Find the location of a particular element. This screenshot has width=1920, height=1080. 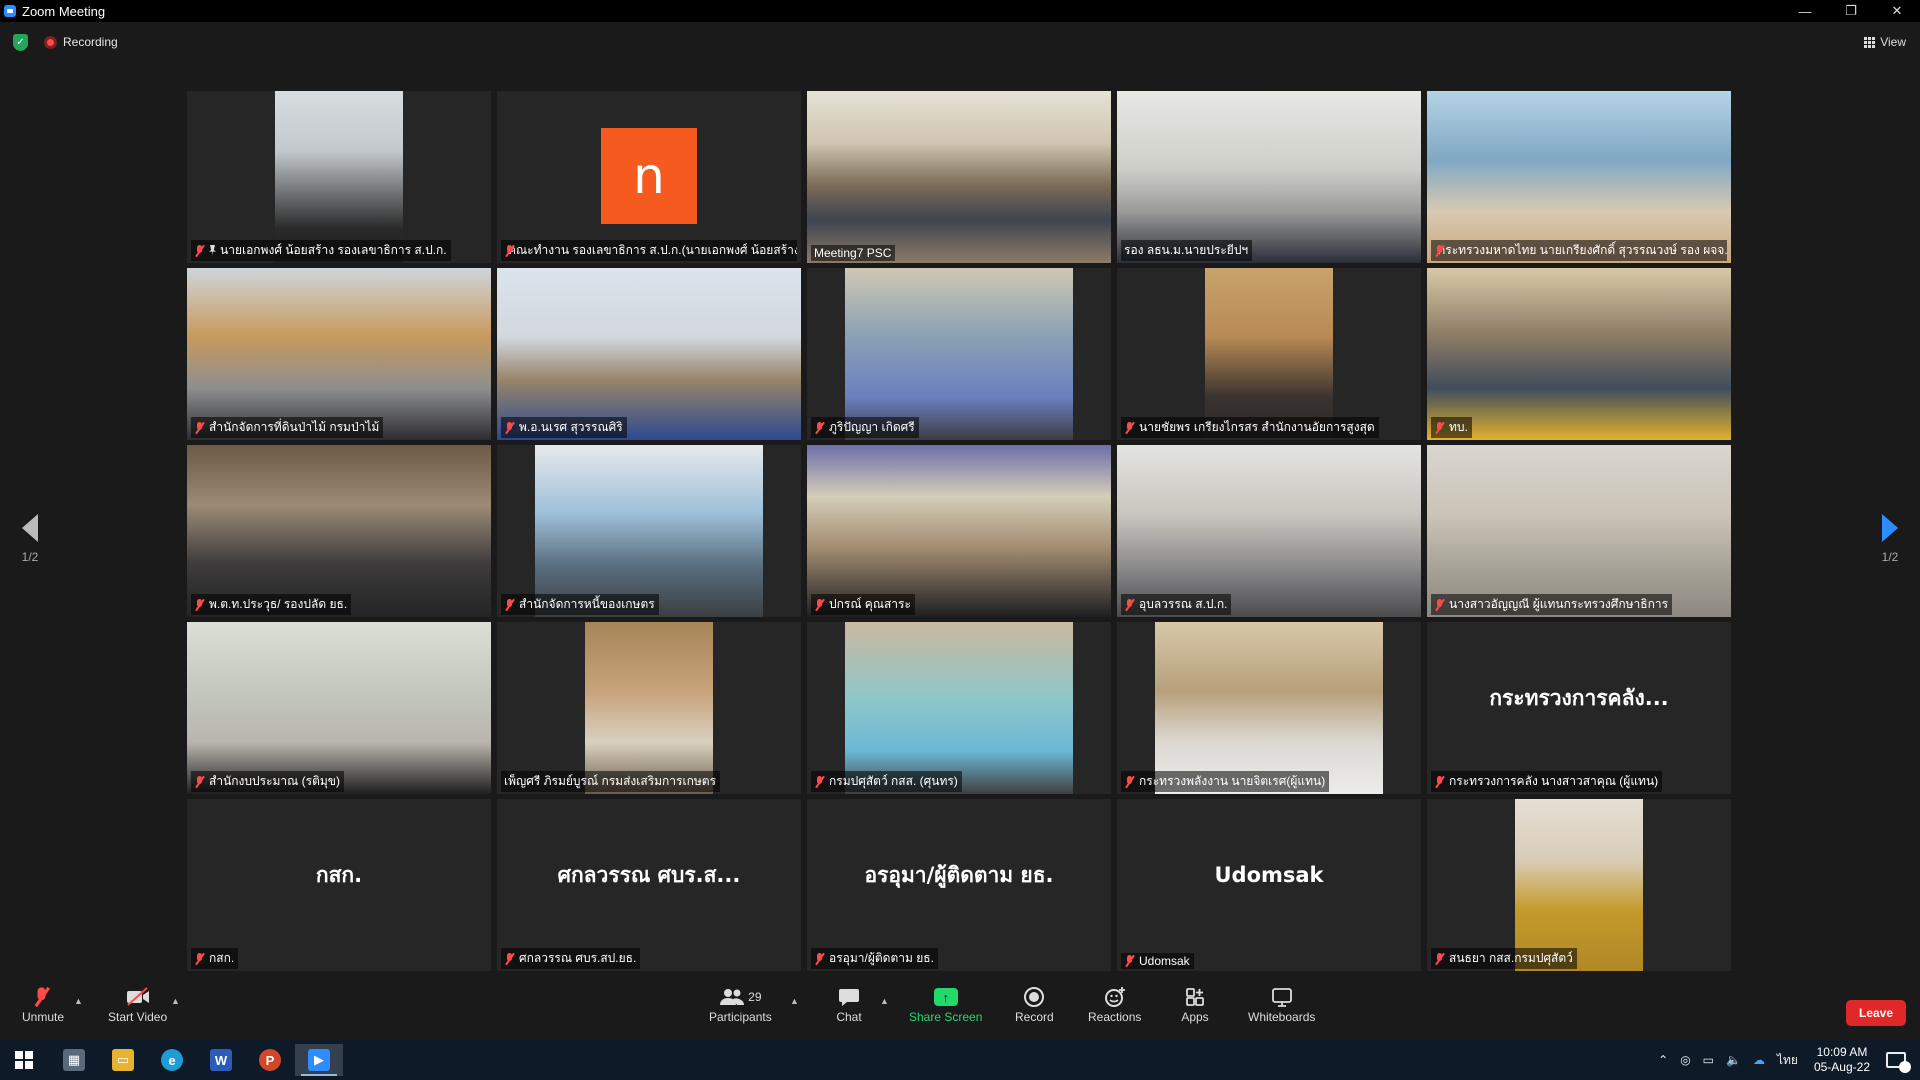

network-icon: ▭ is located at coordinates (1708, 1060).